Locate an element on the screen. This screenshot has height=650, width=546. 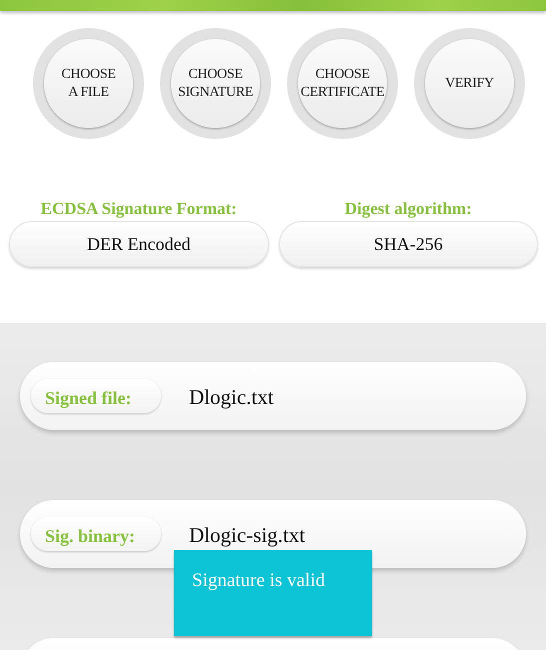
action-button: CHOOSE SIGNATURE is located at coordinates (215, 83).